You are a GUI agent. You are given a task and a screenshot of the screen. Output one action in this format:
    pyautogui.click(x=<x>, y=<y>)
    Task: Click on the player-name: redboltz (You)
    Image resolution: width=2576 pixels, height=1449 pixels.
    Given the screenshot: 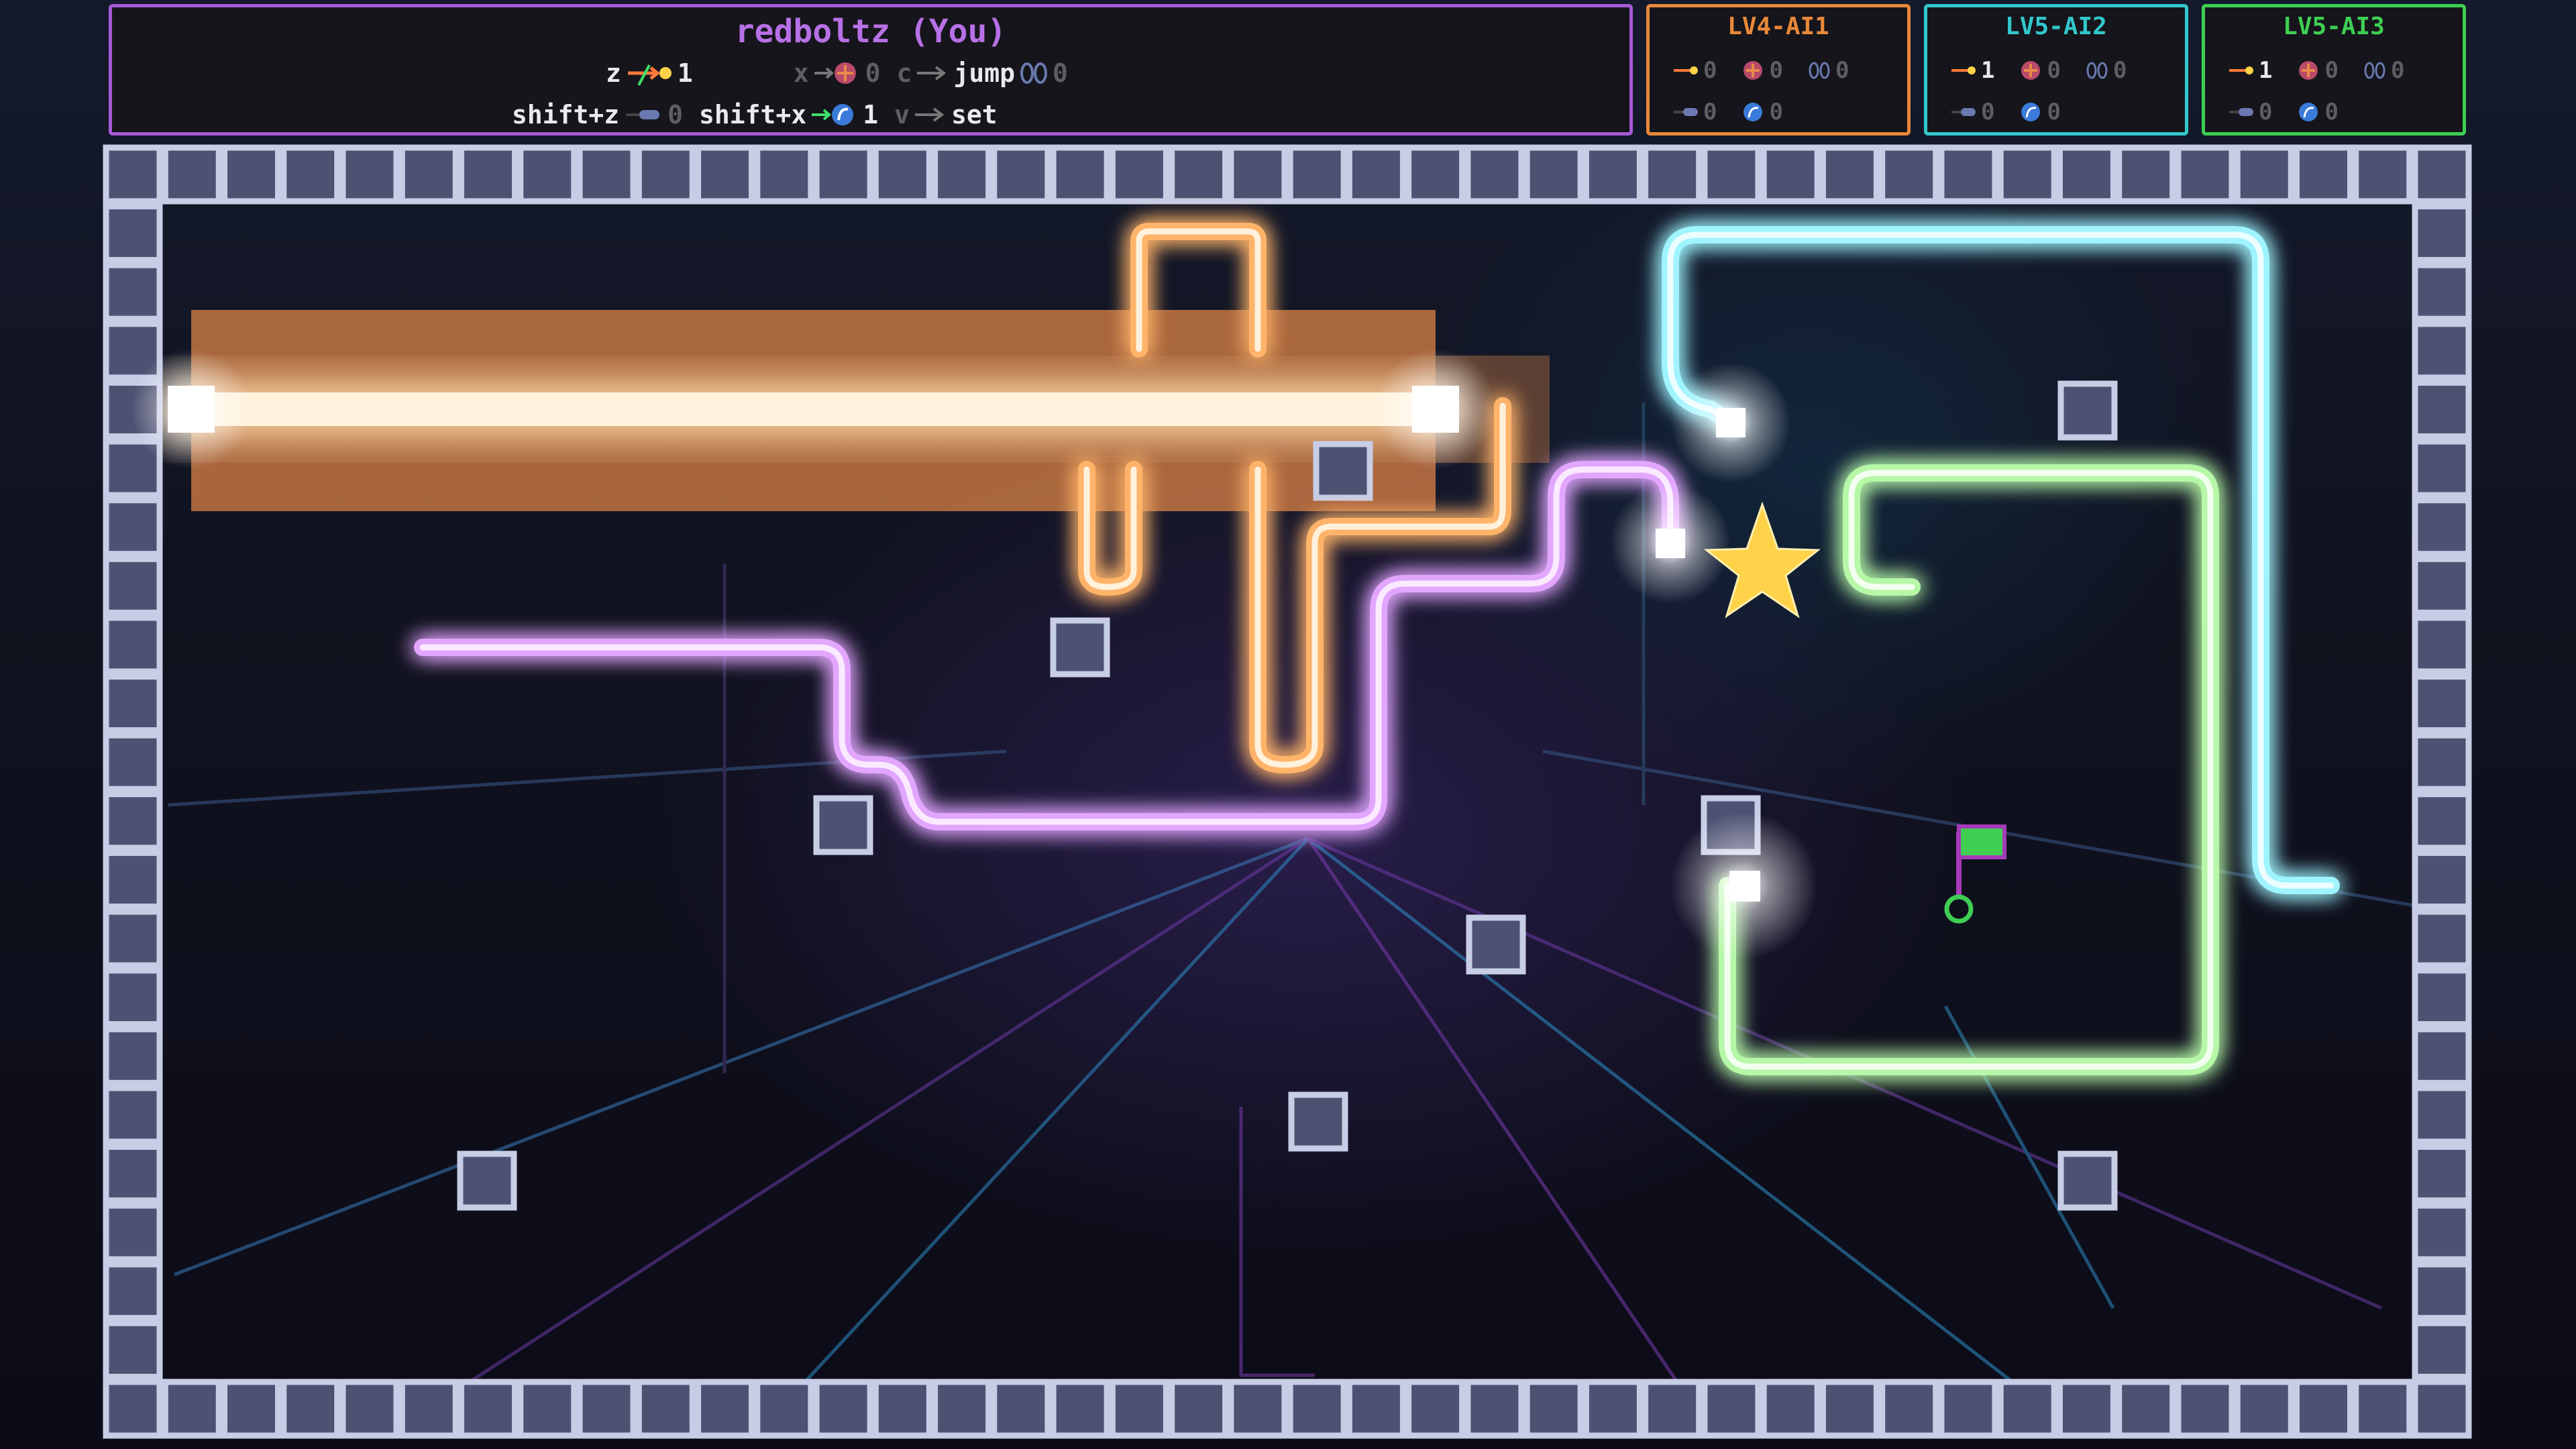 What is the action you would take?
    pyautogui.click(x=871, y=31)
    